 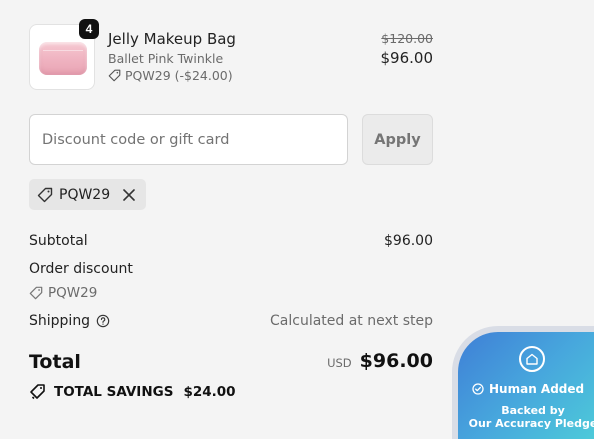 I want to click on product-discount-text: PQW29 (-$24.00), so click(x=179, y=75).